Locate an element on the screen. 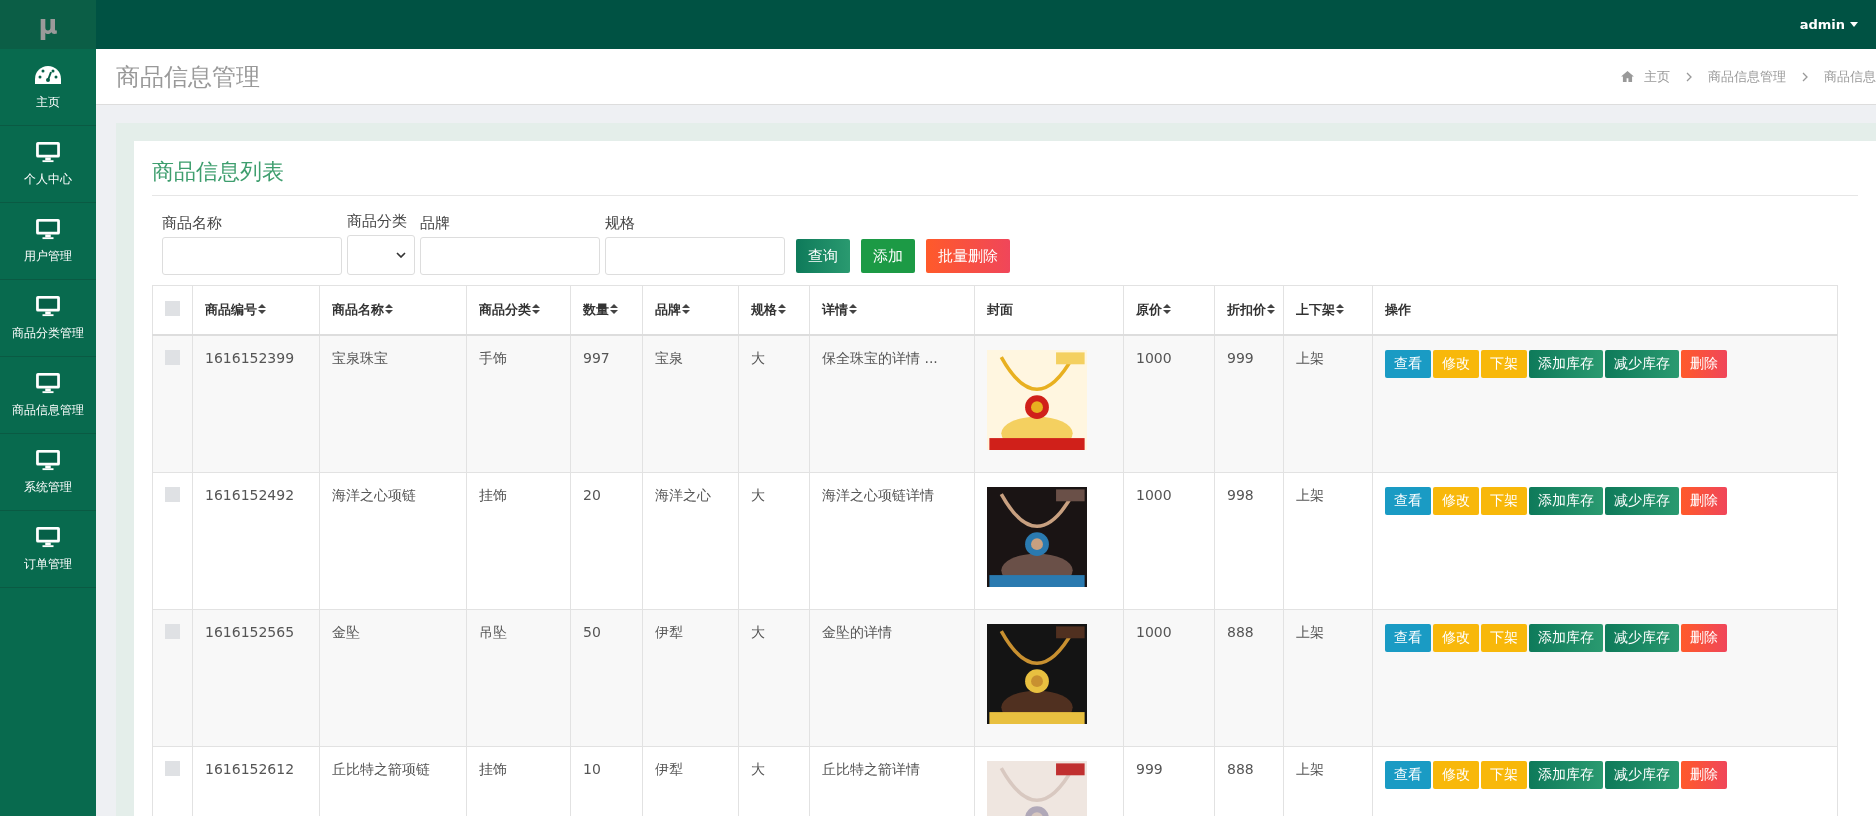 The image size is (1876, 816). field-label: 商品分类 is located at coordinates (377, 221).